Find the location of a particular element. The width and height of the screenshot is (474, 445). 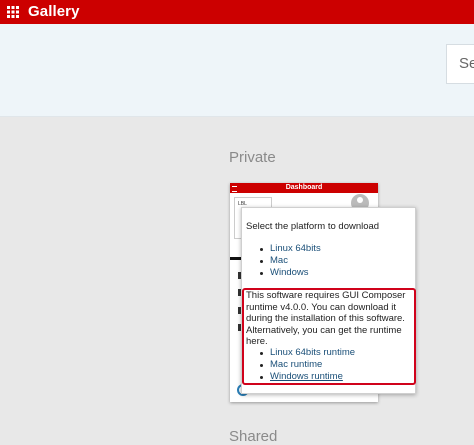

platform-link-linux: Linux 64bits is located at coordinates (295, 248).